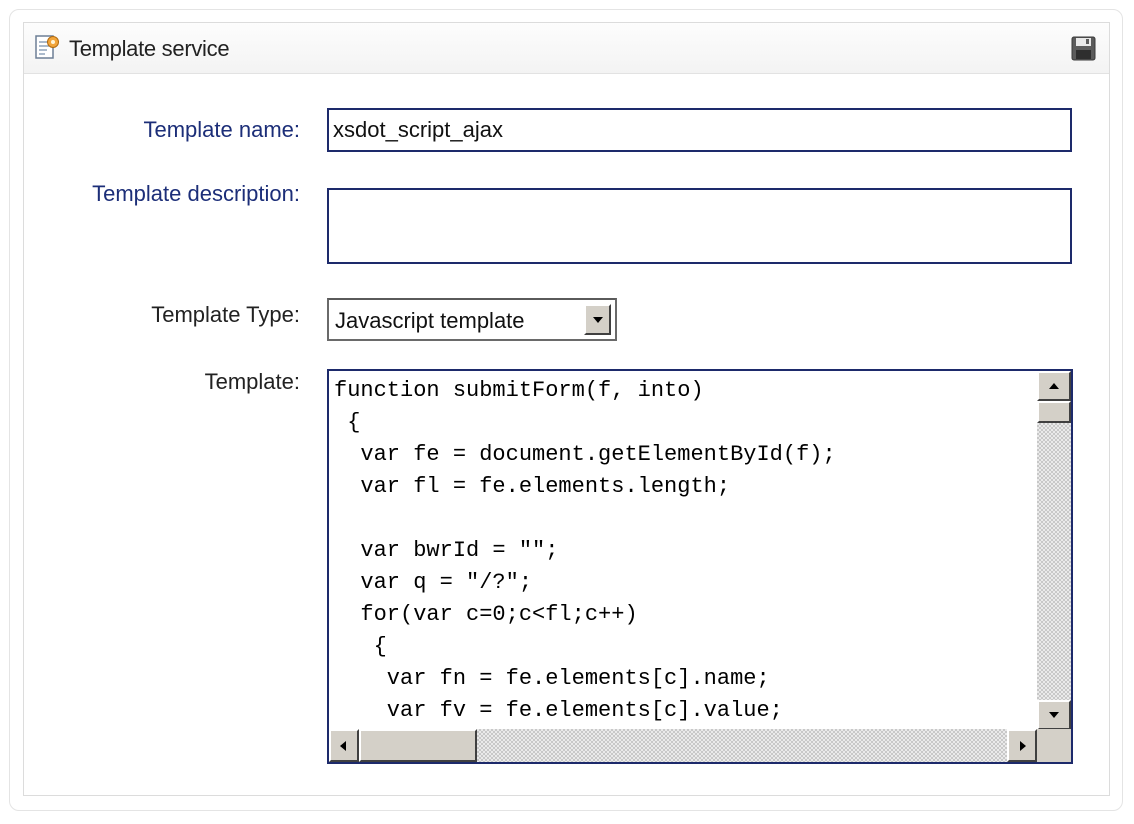 This screenshot has width=1134, height=824. I want to click on dropdown-arrow-button, so click(597, 319).